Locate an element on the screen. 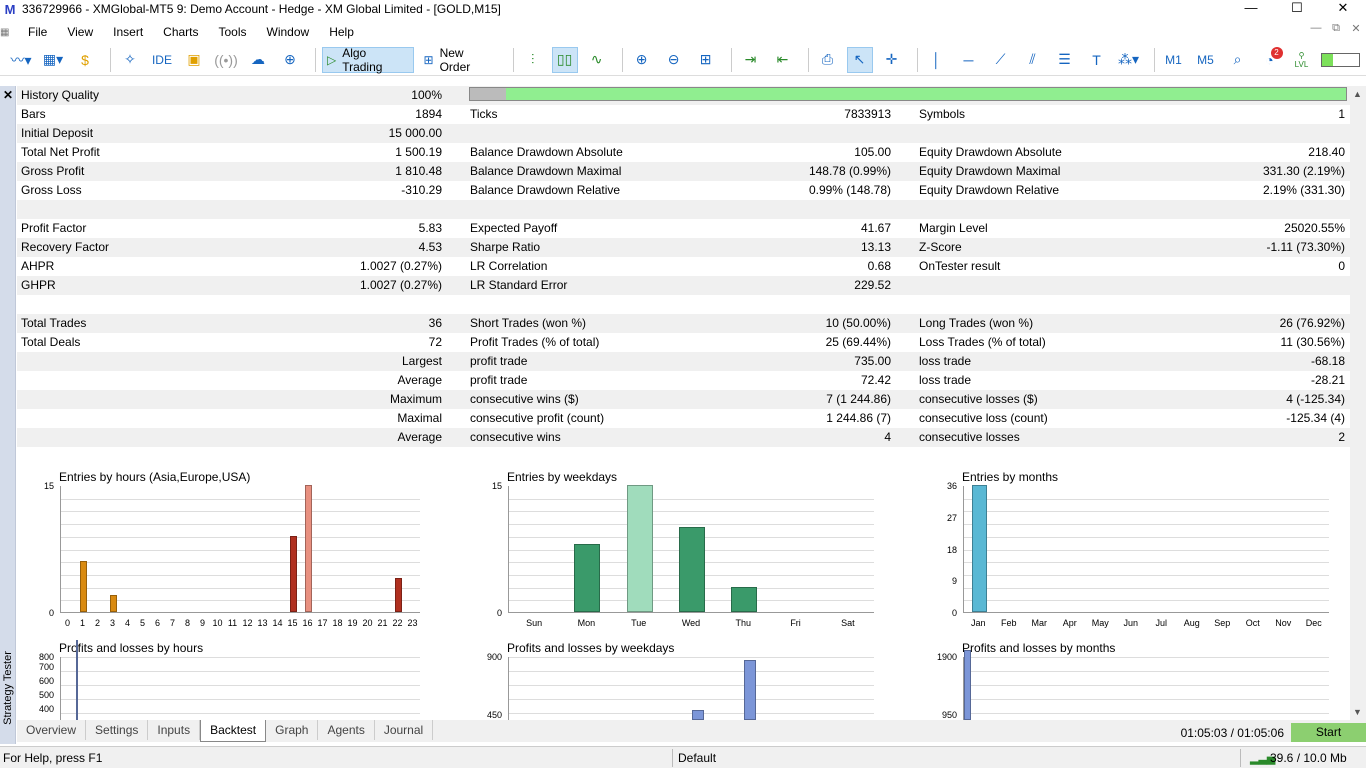 This screenshot has width=1366, height=768. minimize-button: — is located at coordinates (1251, 9).